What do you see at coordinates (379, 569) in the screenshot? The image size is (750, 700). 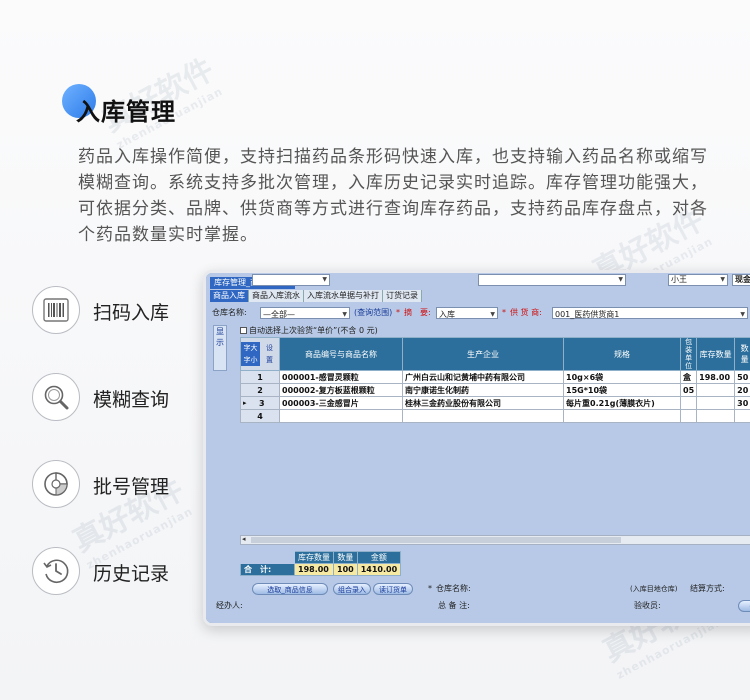 I see `totals-amount: 1410.00` at bounding box center [379, 569].